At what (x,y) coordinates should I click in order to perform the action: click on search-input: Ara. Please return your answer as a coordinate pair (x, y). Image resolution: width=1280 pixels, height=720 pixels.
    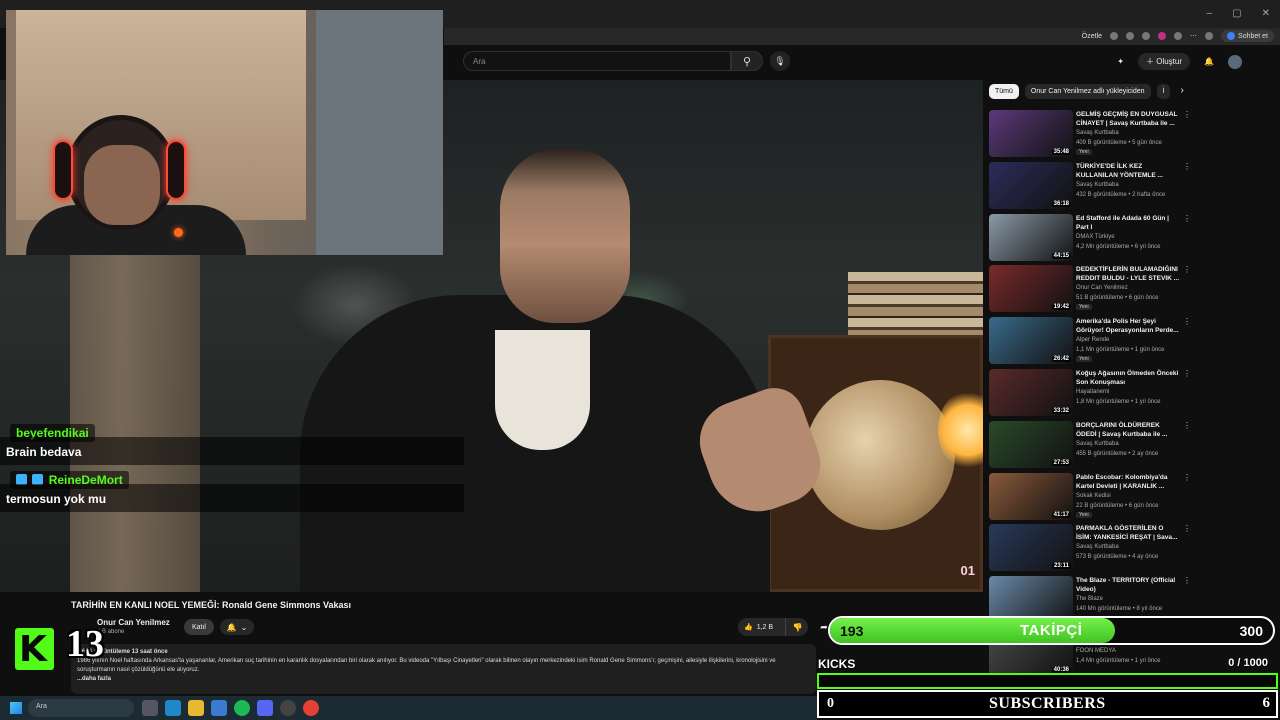
    Looking at the image, I should click on (597, 61).